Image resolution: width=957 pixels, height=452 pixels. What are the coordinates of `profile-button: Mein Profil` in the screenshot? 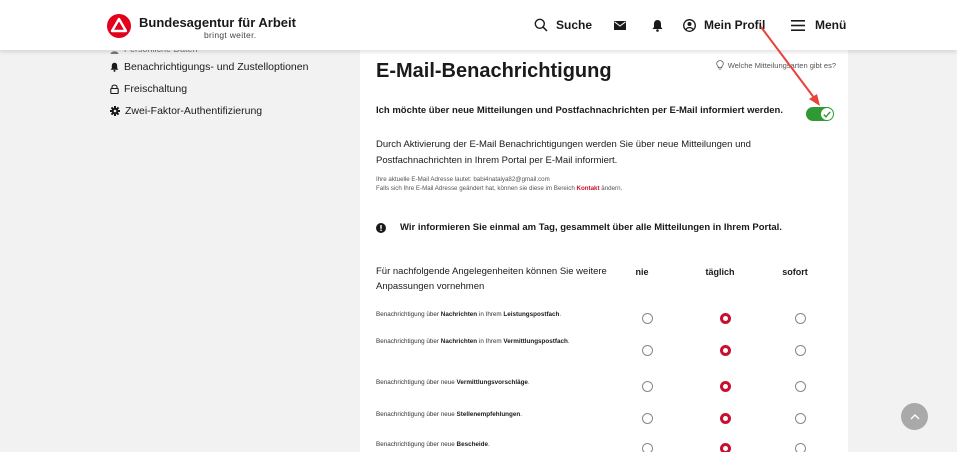 It's located at (724, 25).